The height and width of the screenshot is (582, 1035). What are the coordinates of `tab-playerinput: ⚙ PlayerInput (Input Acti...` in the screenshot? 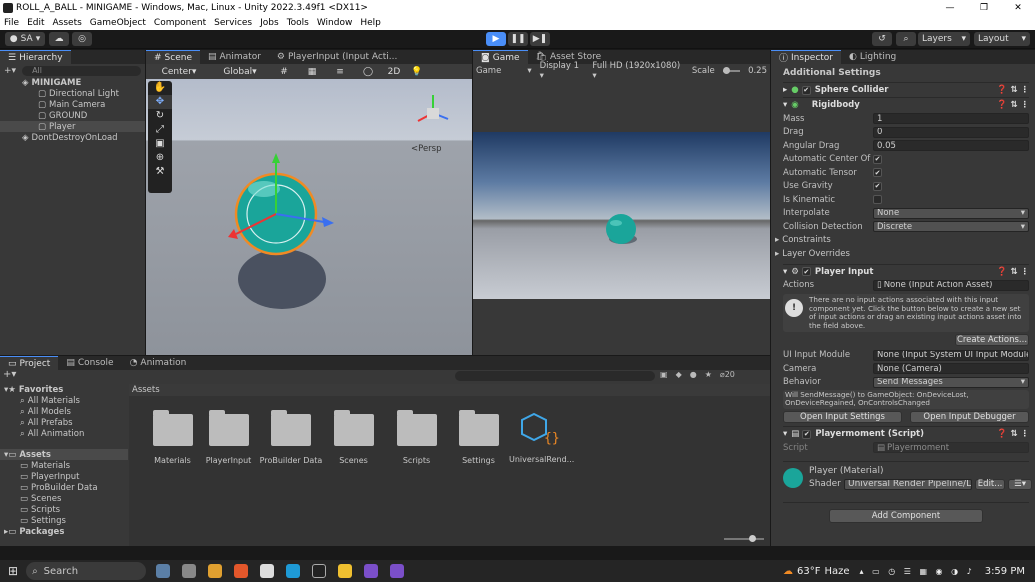 It's located at (337, 57).